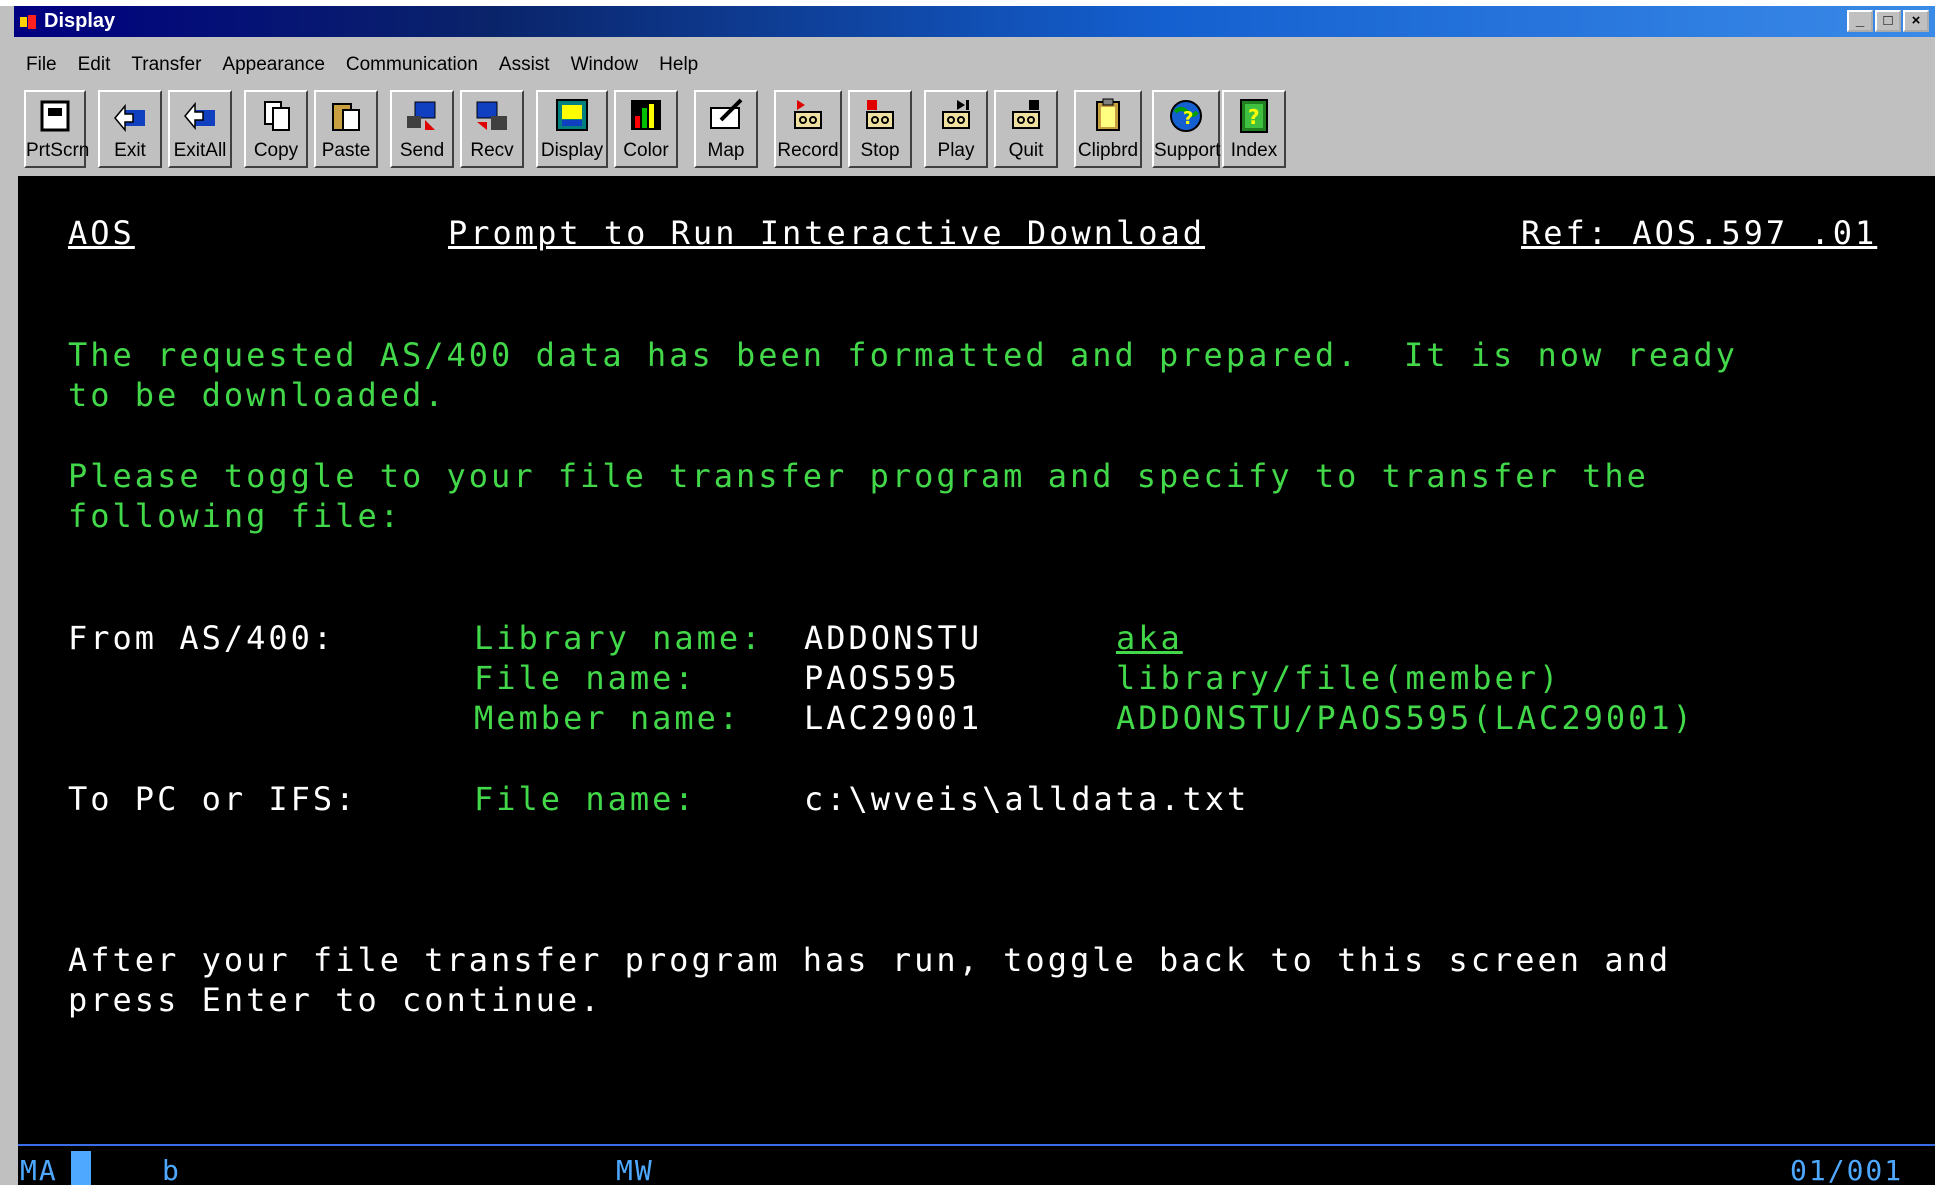 This screenshot has height=1187, width=1935. Describe the element at coordinates (271, 65) in the screenshot. I see `menu-appearance: Appearance` at that location.